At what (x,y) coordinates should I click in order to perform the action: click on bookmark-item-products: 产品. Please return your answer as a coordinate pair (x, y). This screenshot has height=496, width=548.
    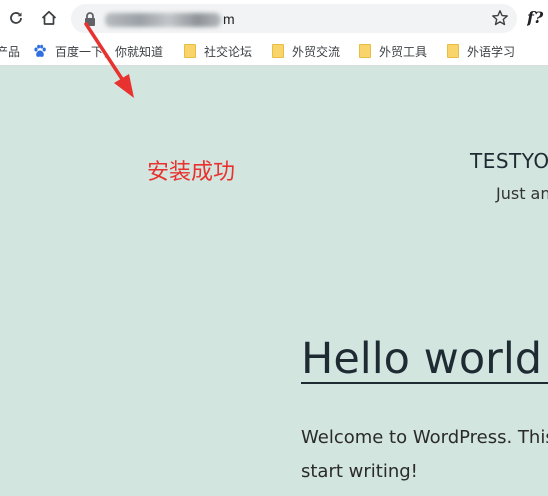
    Looking at the image, I should click on (10, 51).